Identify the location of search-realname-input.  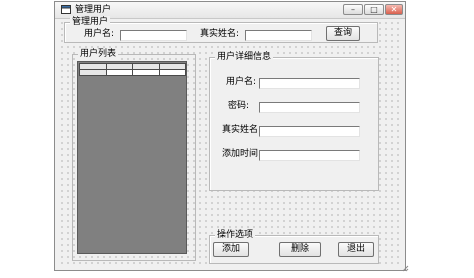
(278, 35).